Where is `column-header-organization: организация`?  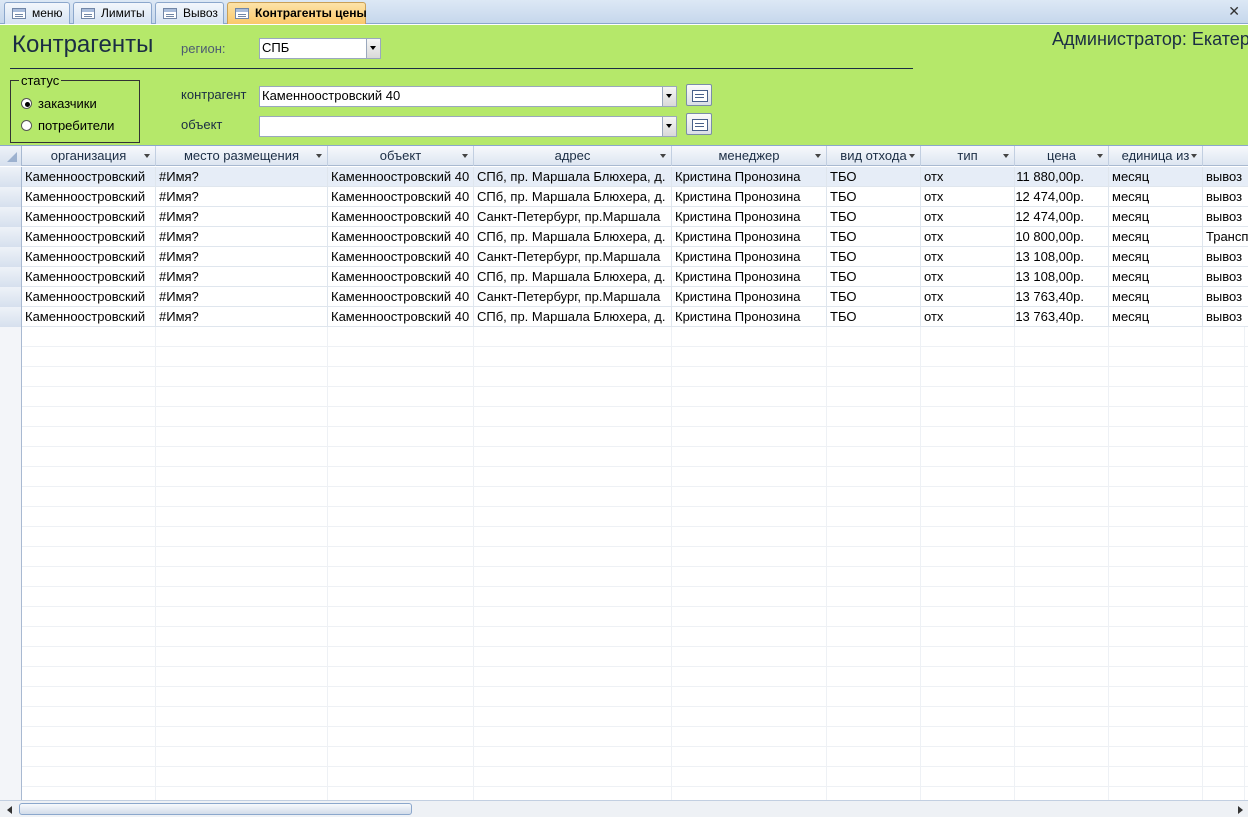
column-header-organization: организация is located at coordinates (89, 156).